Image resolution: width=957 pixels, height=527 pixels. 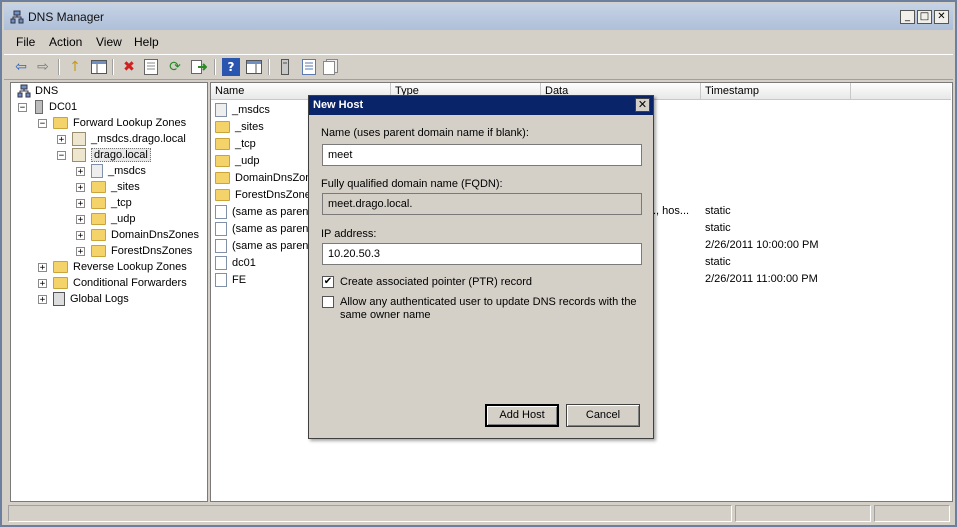 I want to click on menu-action: Action, so click(x=65, y=42).